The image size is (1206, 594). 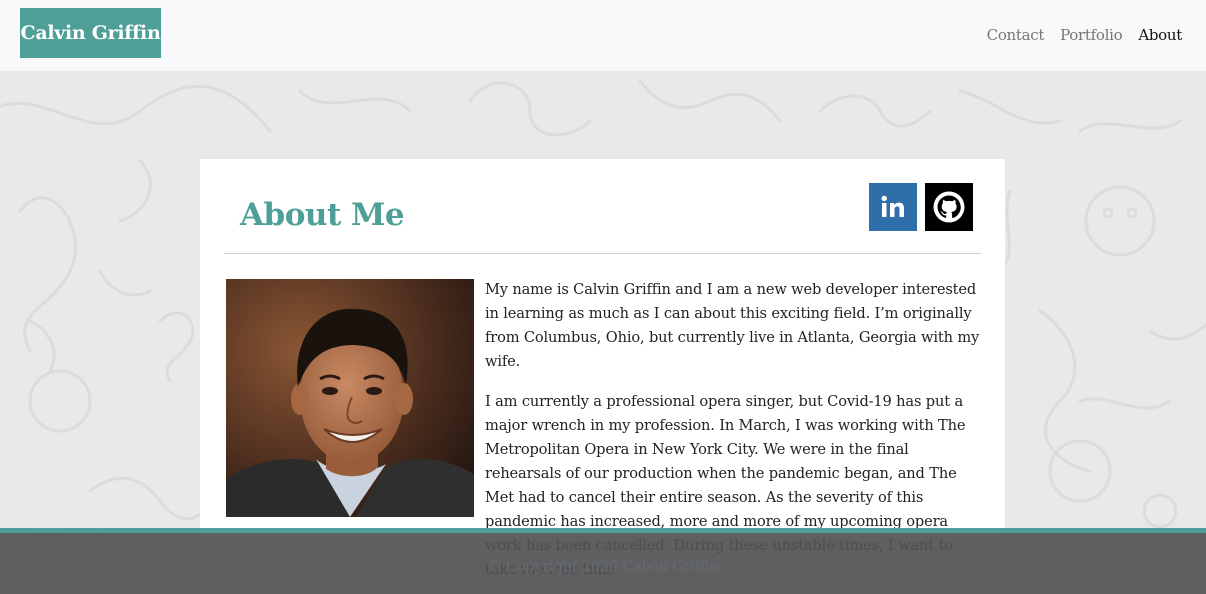 I want to click on footer-copyright: © Copyright 2020 Calvin Griffin, so click(x=603, y=567).